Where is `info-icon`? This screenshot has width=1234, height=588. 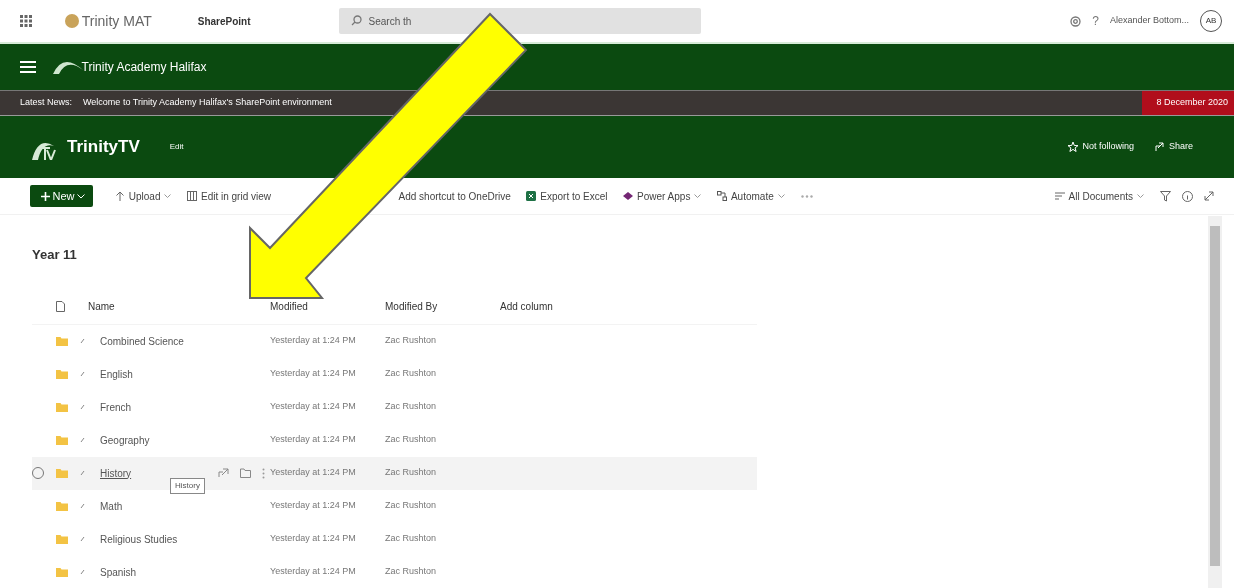 info-icon is located at coordinates (1187, 196).